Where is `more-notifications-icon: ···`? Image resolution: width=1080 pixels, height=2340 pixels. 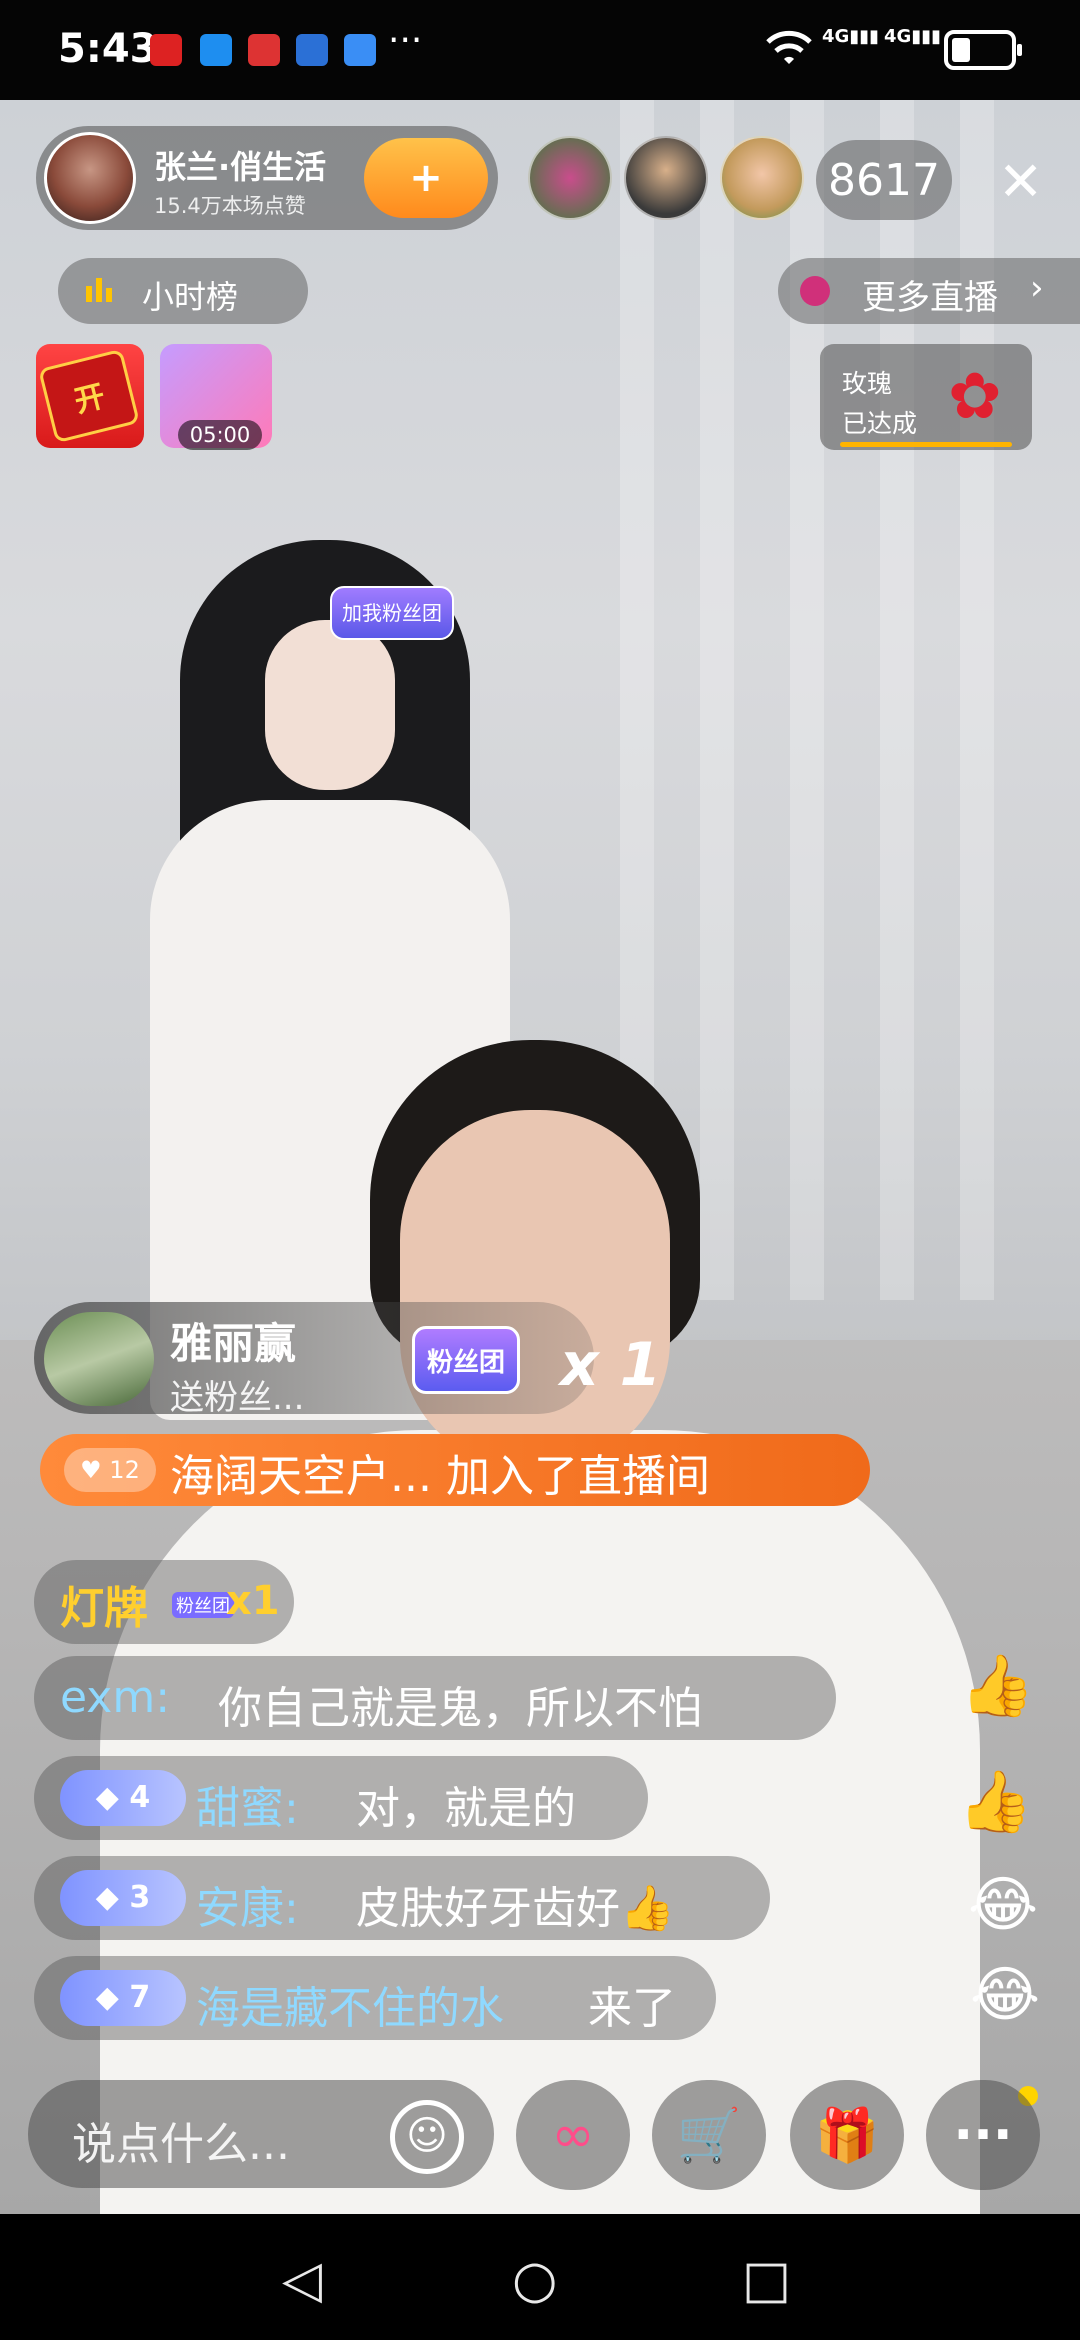 more-notifications-icon: ··· is located at coordinates (405, 40).